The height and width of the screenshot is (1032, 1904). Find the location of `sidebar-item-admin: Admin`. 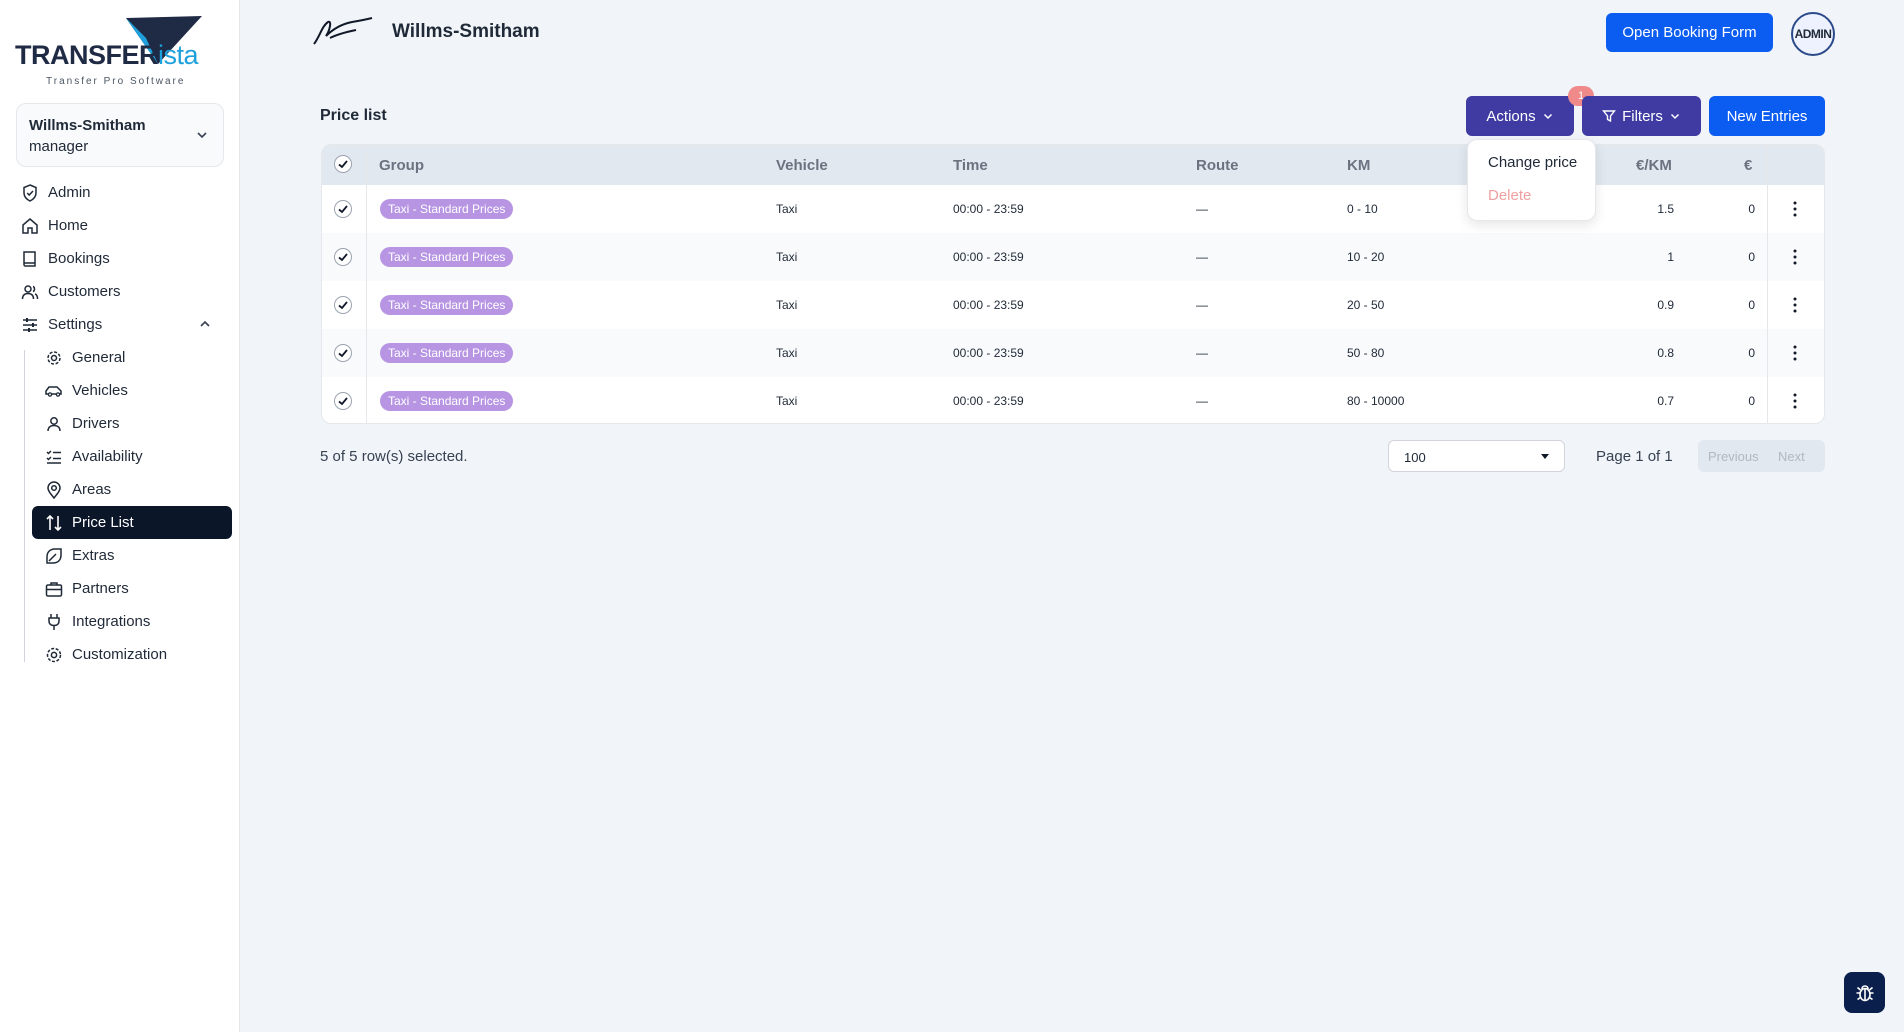

sidebar-item-admin: Admin is located at coordinates (124, 192).